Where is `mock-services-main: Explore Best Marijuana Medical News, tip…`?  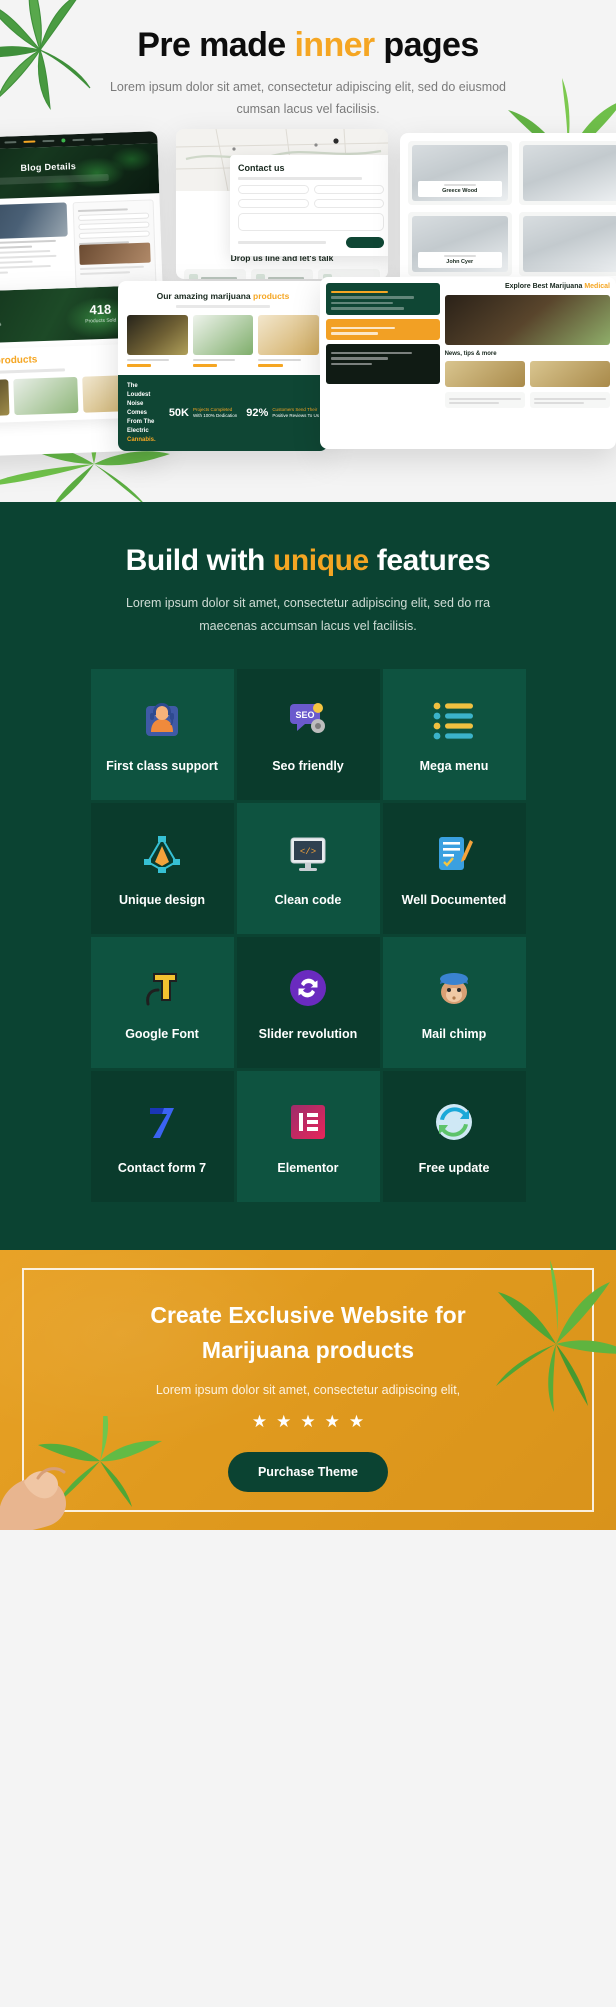
mock-services-main: Explore Best Marijuana Medical News, tip… is located at coordinates (527, 345).